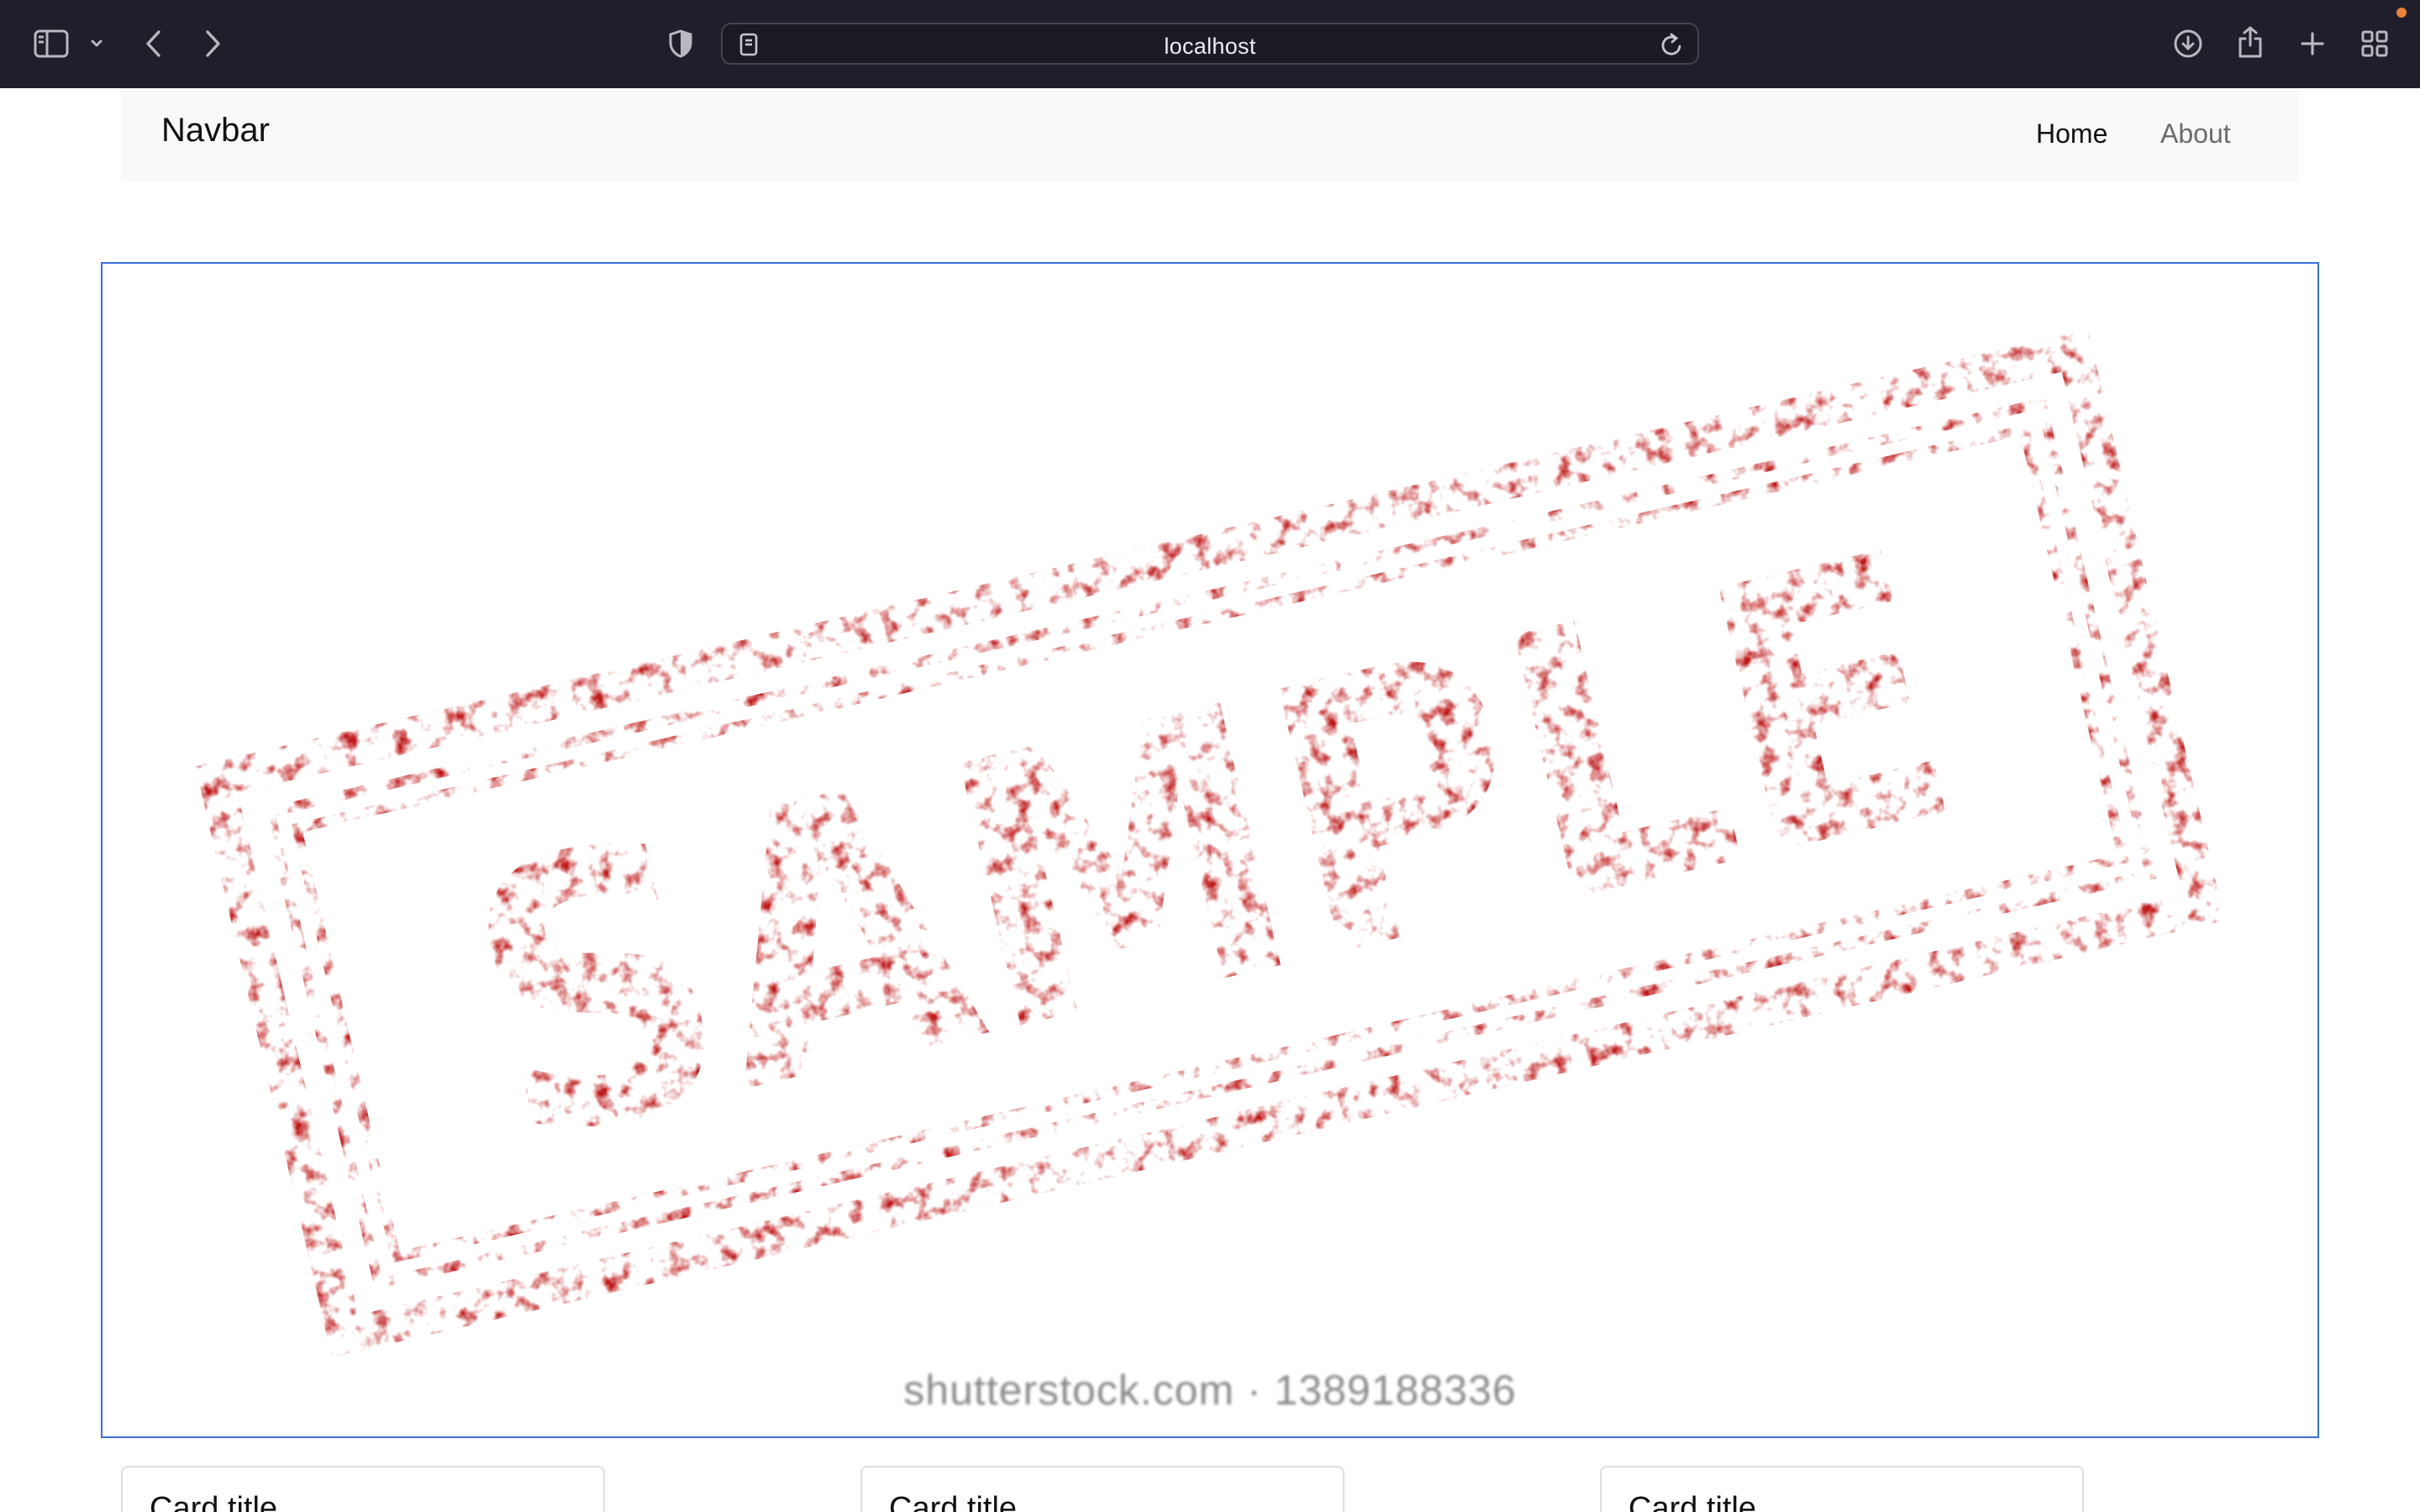  Describe the element at coordinates (1210, 134) in the screenshot. I see `navbar: Navbar Home About` at that location.